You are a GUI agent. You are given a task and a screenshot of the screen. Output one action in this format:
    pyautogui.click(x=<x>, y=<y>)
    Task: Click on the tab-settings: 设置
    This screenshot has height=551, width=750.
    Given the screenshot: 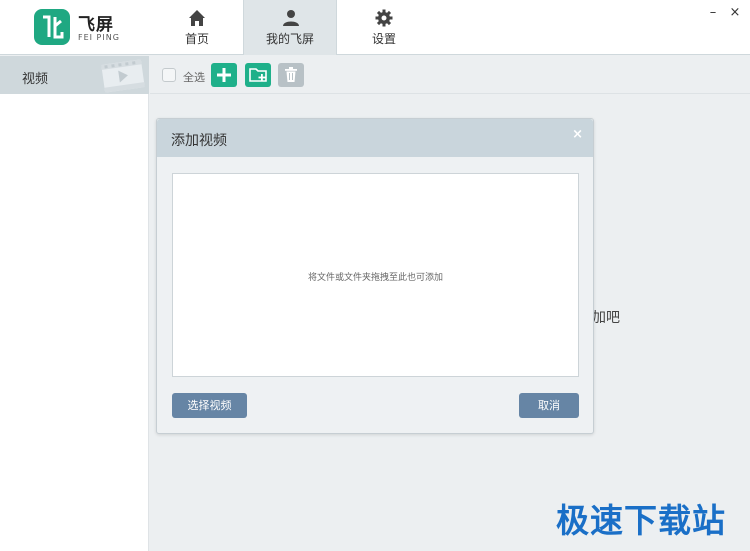 What is the action you would take?
    pyautogui.click(x=384, y=27)
    